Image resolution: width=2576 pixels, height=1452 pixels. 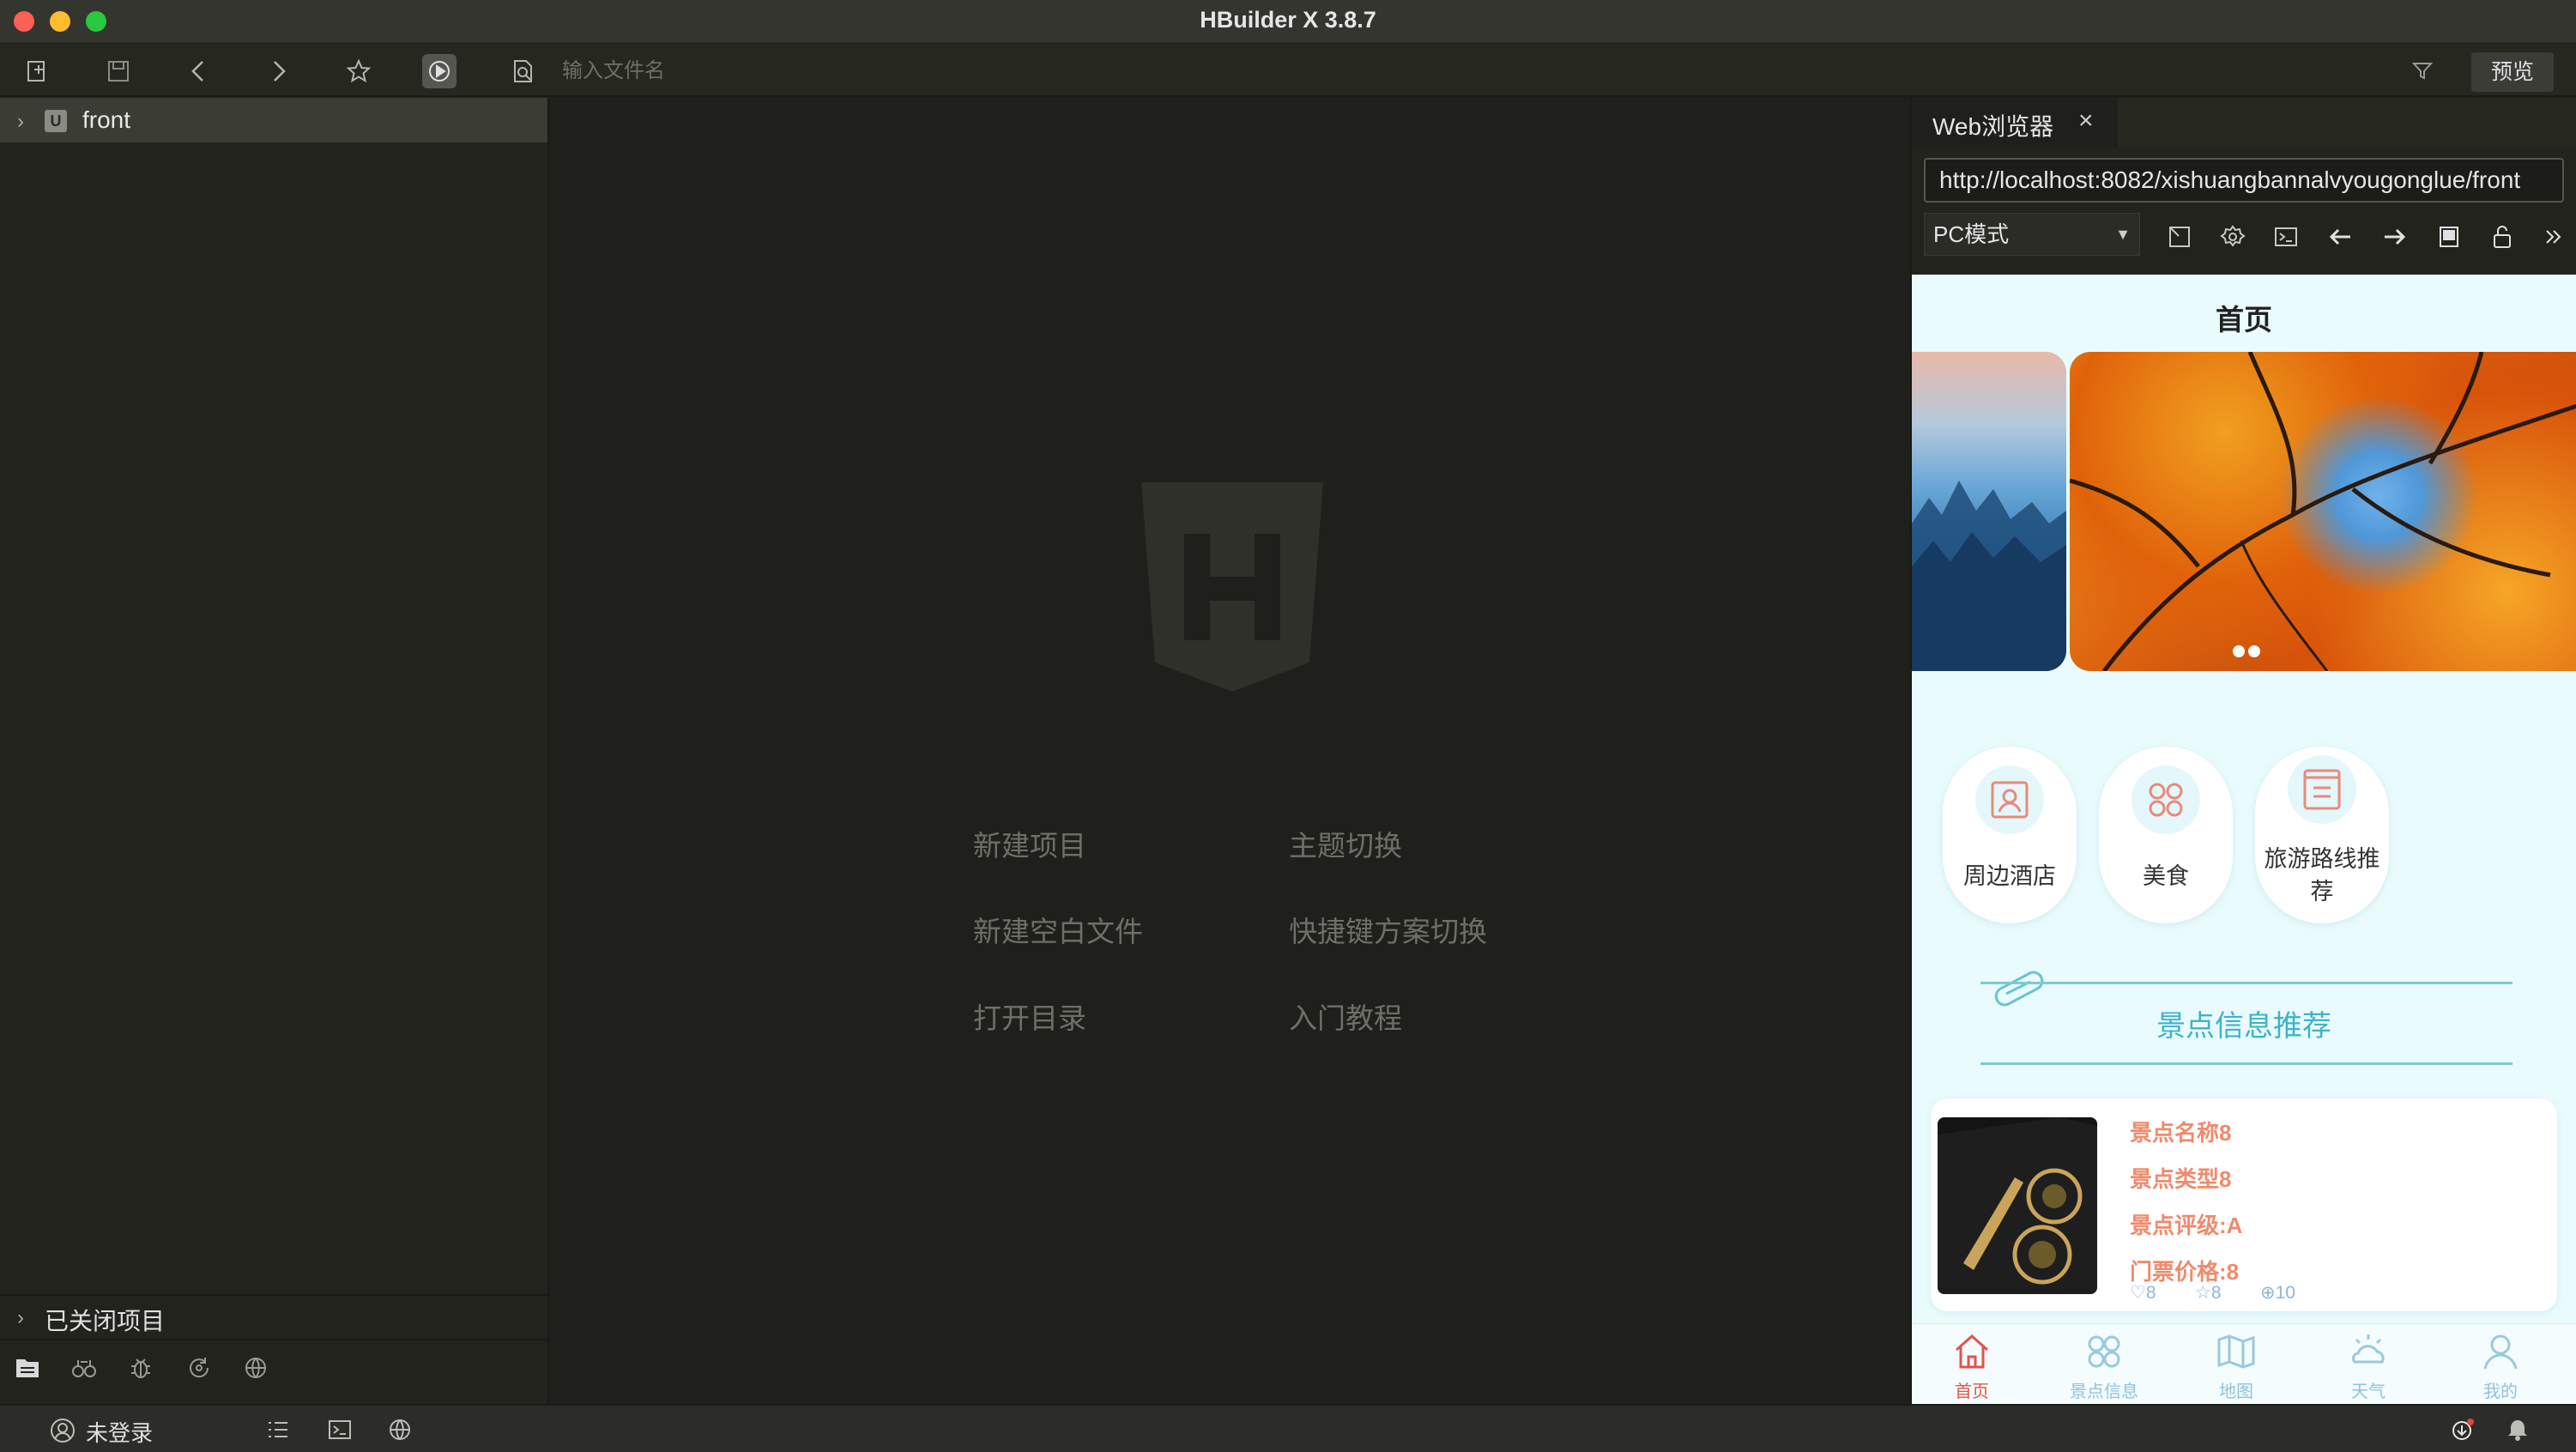 I want to click on tab-mine: 我的, so click(x=2500, y=1364).